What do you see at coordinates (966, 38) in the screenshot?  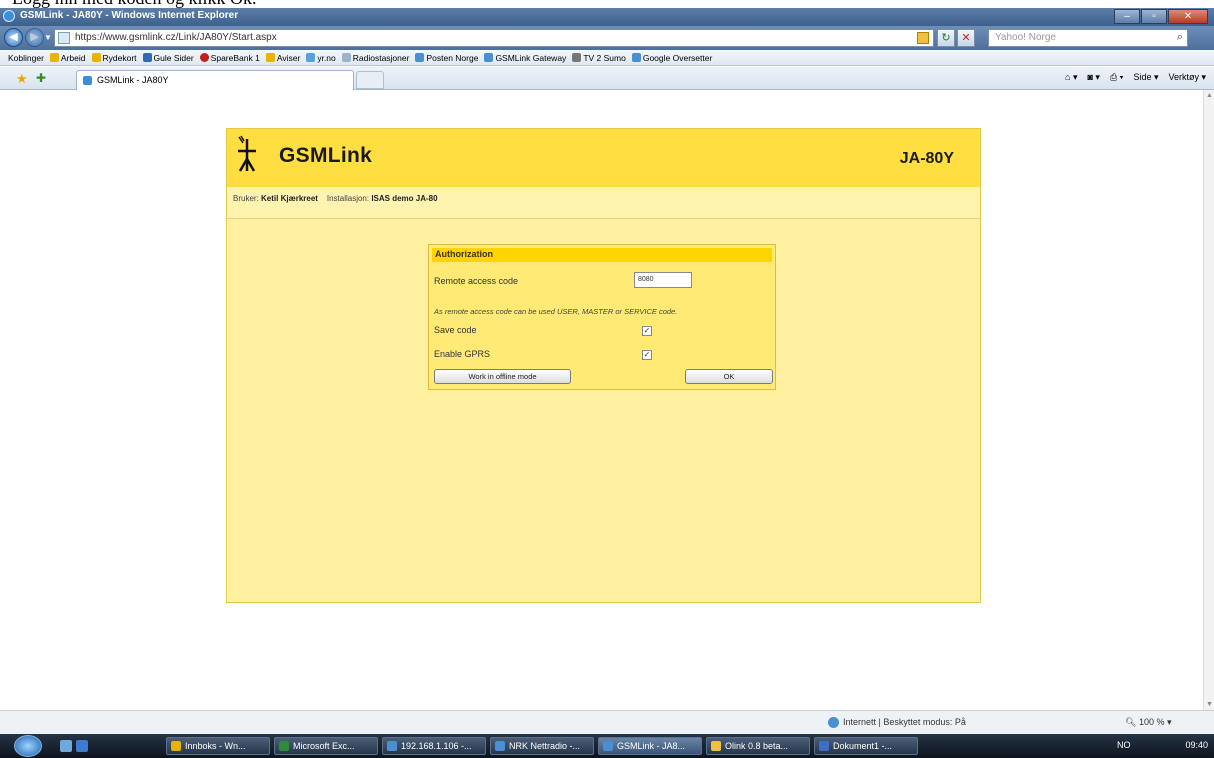 I see `stop-icon: ✕` at bounding box center [966, 38].